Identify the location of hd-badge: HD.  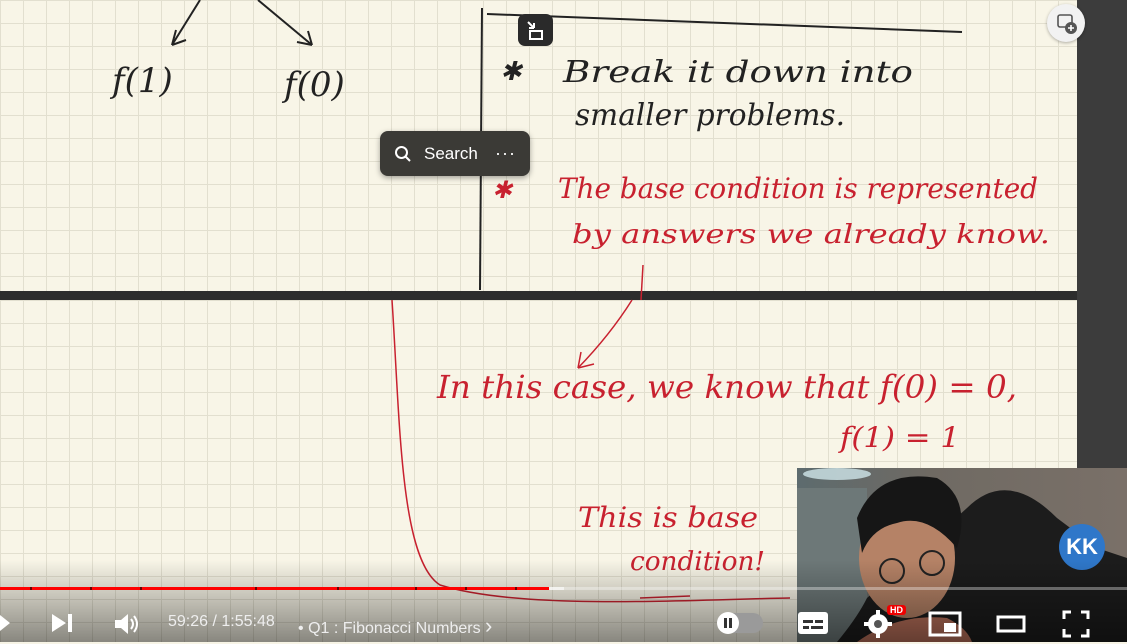
(896, 610).